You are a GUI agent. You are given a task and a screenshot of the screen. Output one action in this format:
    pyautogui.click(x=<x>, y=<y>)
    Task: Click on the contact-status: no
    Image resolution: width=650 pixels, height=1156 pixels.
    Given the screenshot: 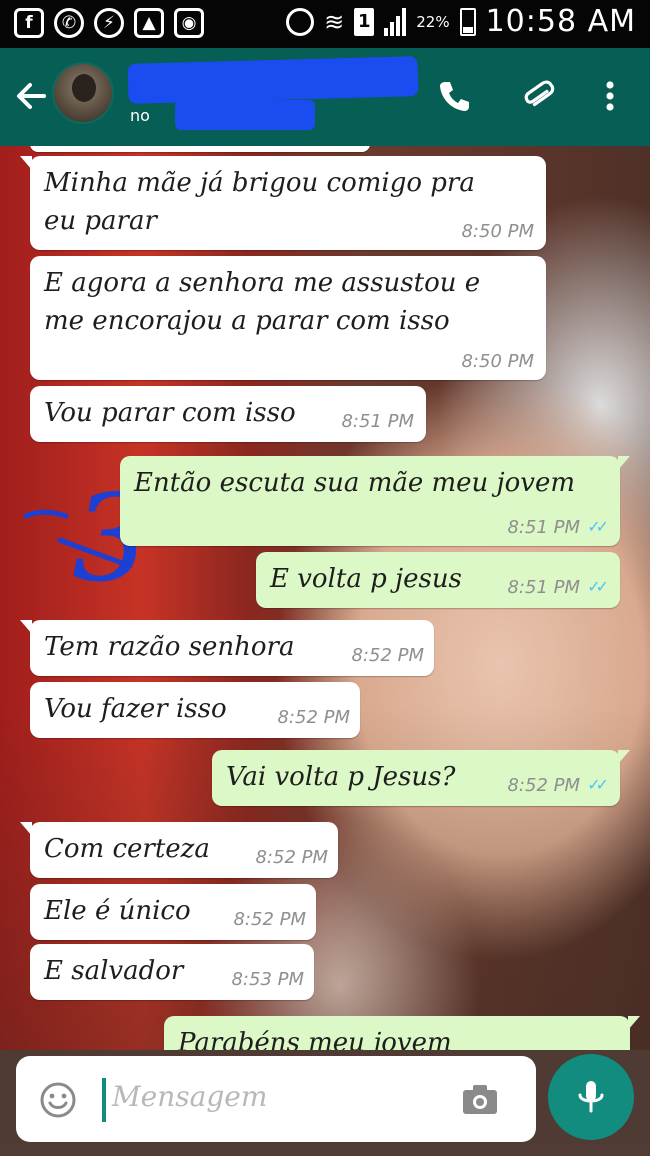 What is the action you would take?
    pyautogui.click(x=140, y=115)
    